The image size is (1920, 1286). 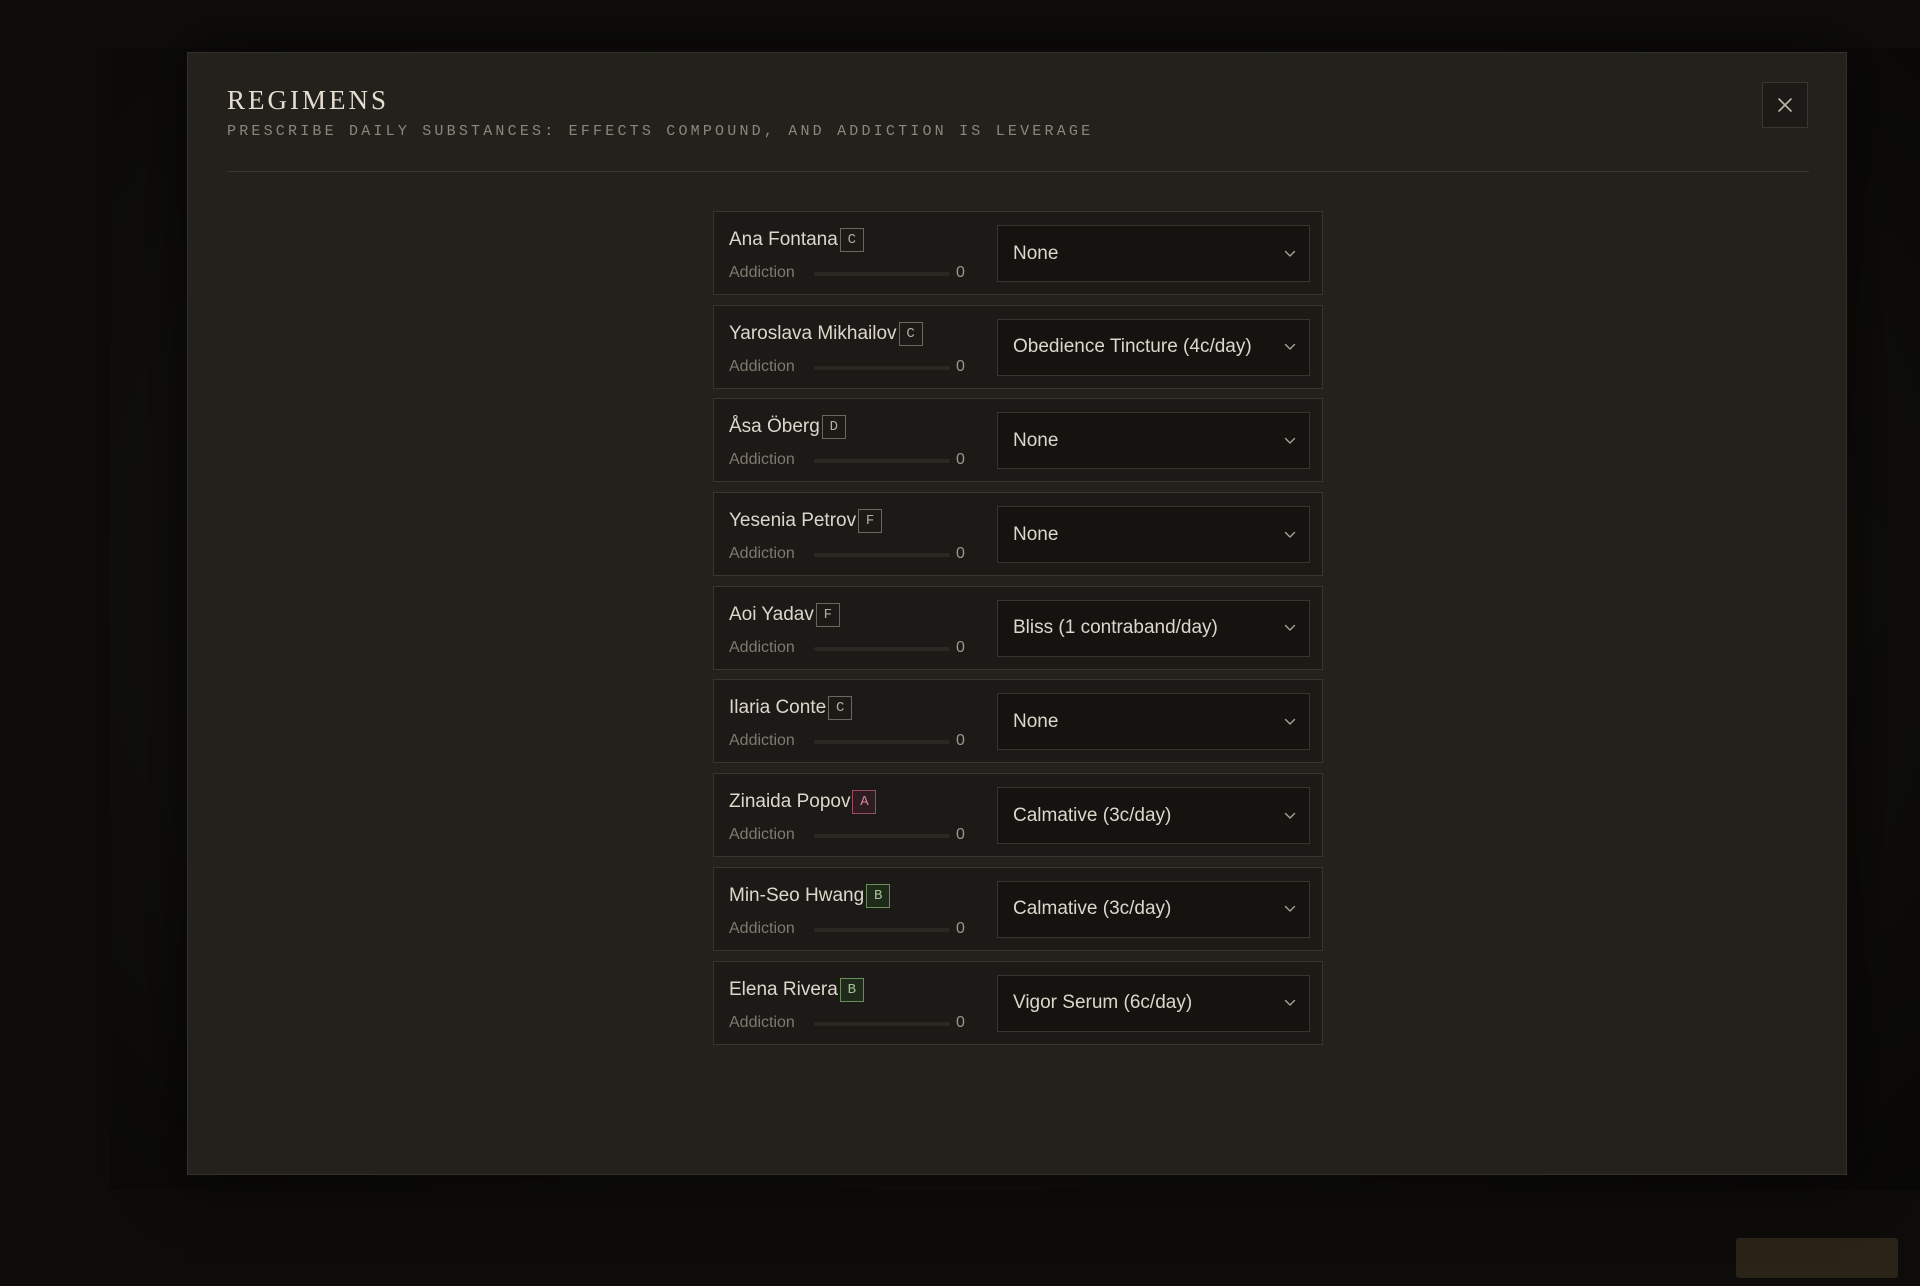 I want to click on person-name-group: Yesenia Petrov F, so click(x=806, y=521).